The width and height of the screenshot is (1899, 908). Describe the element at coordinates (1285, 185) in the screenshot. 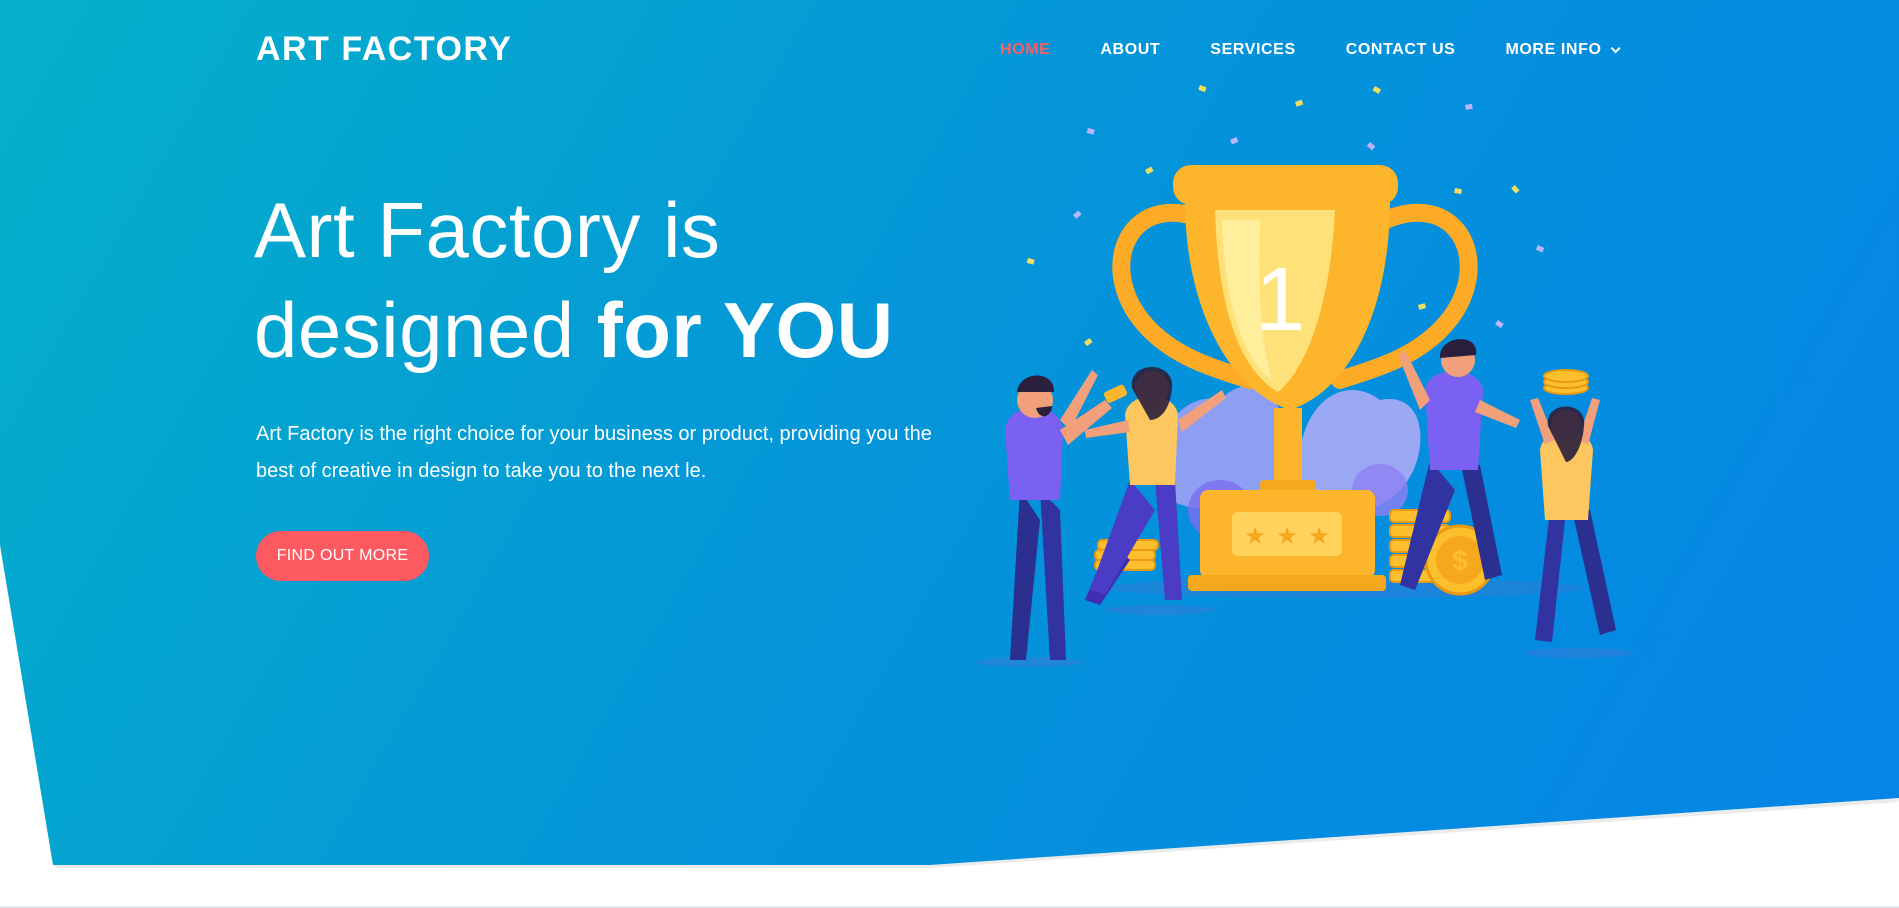

I see `trophy-rim` at that location.